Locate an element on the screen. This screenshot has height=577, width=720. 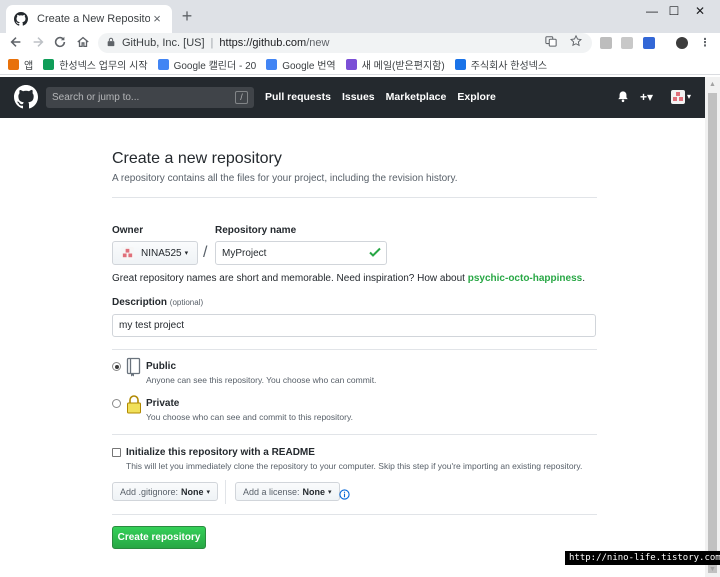
home-icon is located at coordinates (83, 43).